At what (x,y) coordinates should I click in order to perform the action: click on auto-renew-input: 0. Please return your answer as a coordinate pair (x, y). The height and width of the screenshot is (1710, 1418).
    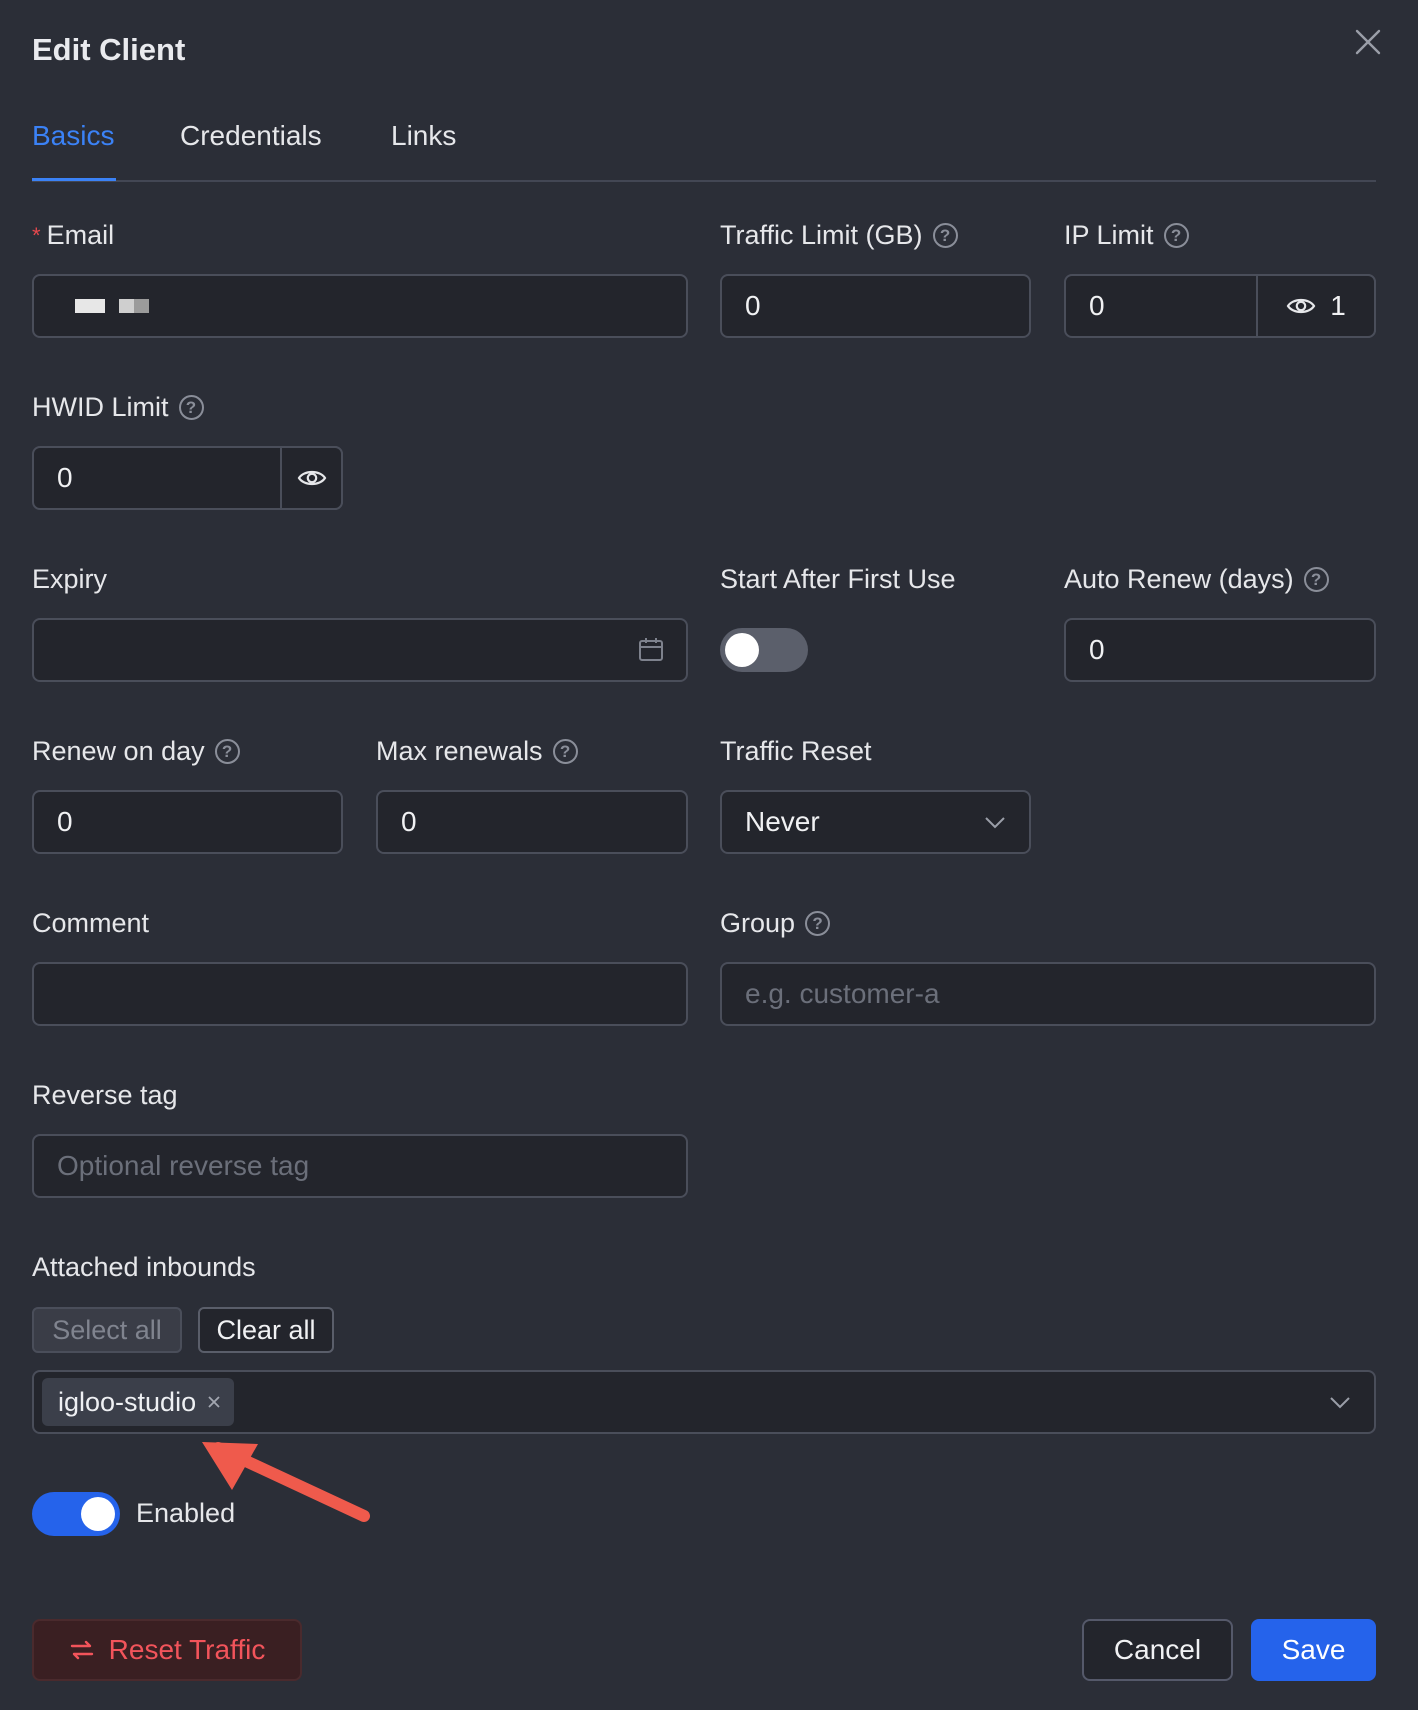
    Looking at the image, I should click on (1220, 650).